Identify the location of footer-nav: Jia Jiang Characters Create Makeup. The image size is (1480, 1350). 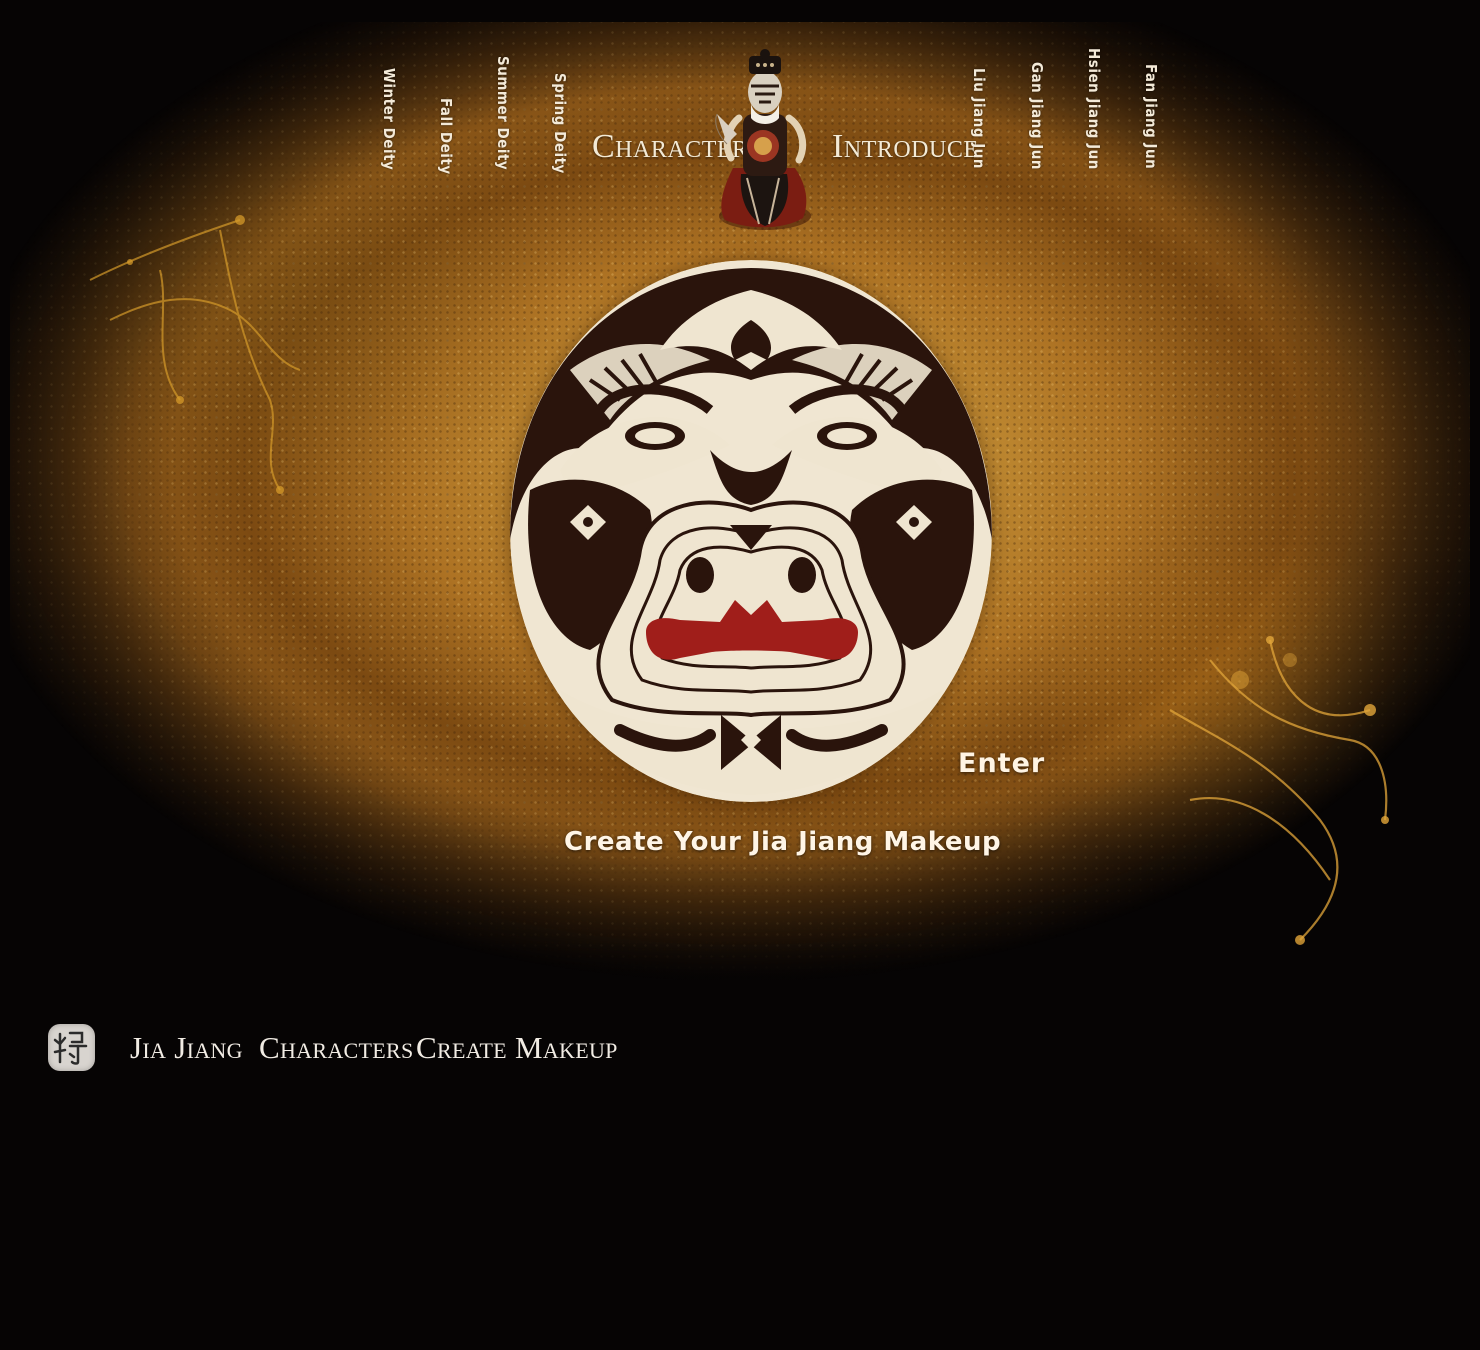
(396, 1049).